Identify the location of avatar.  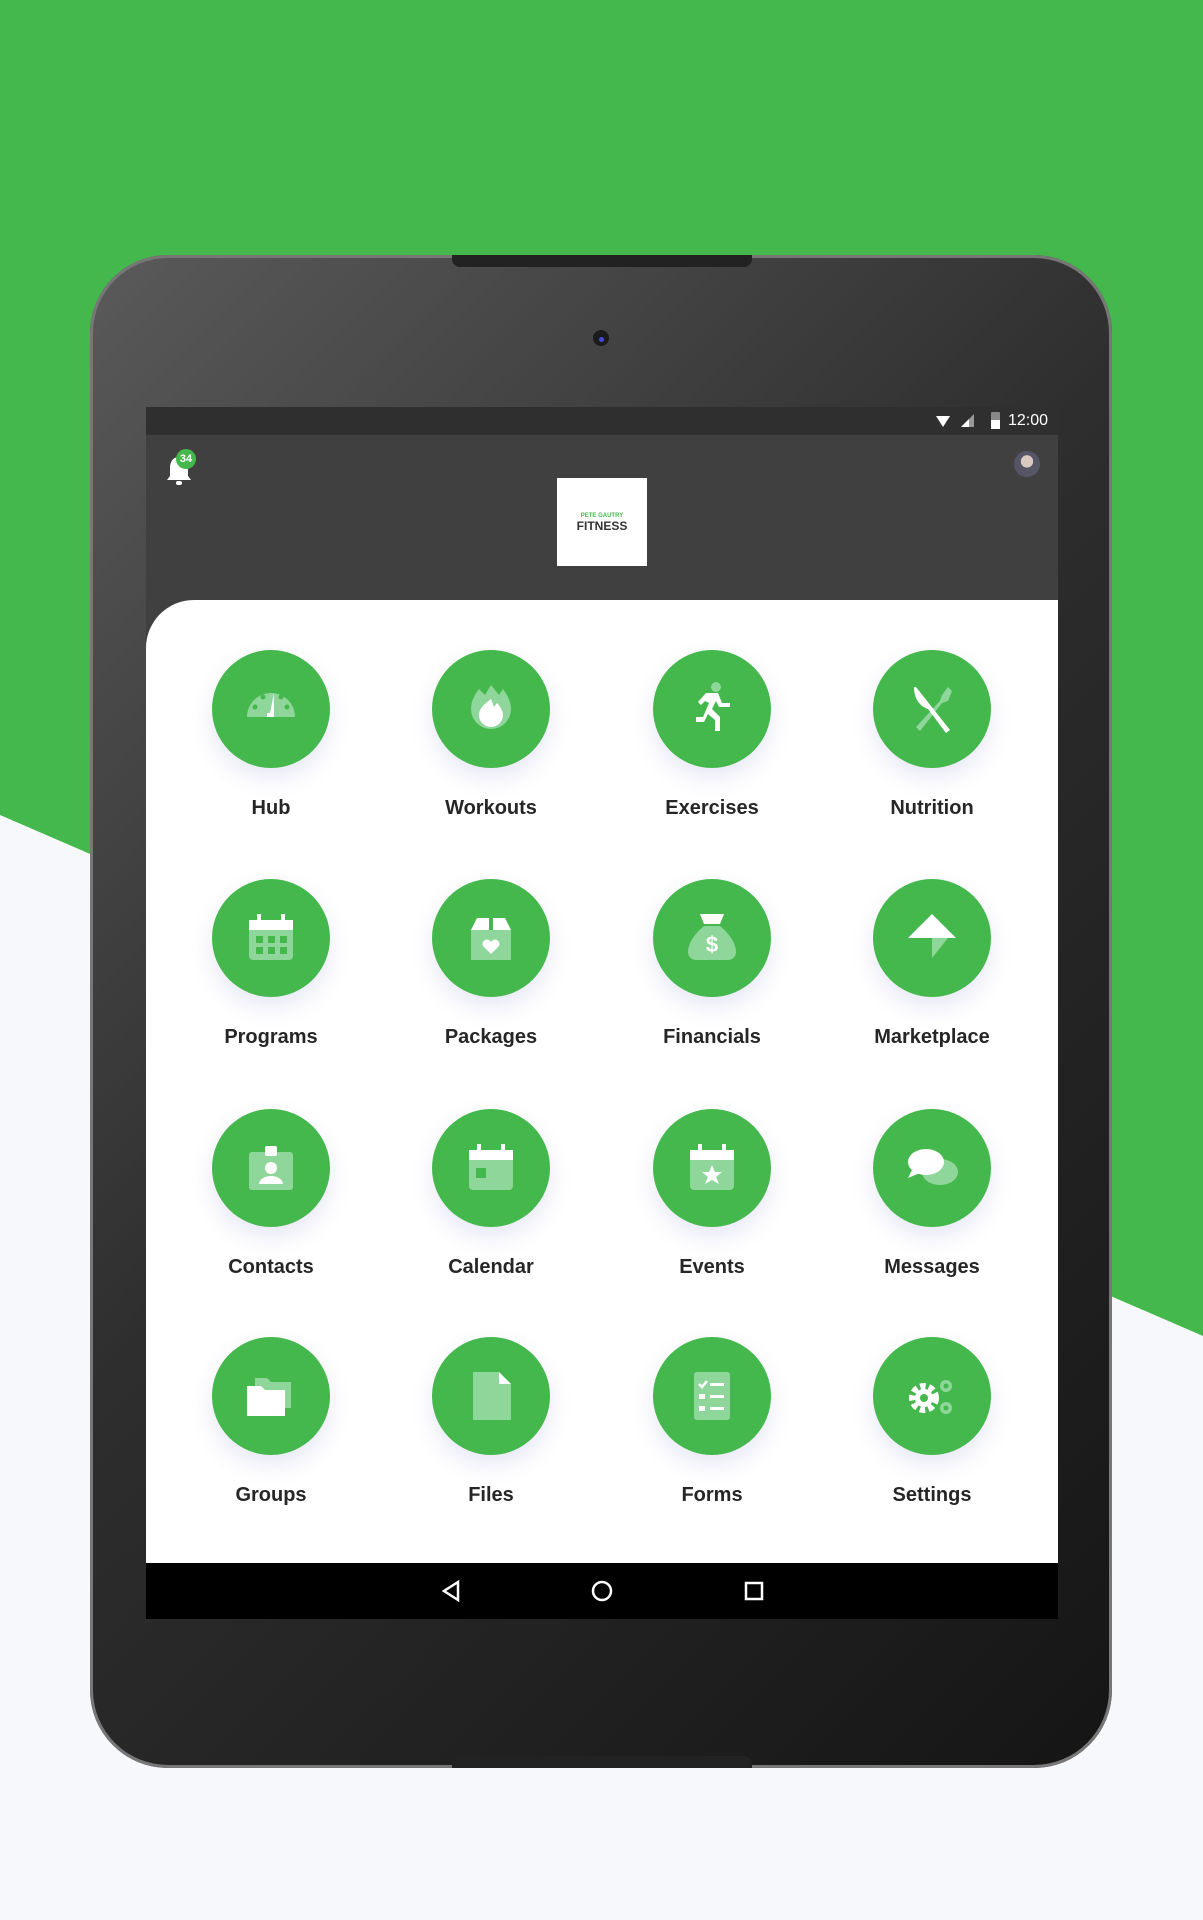
(1027, 464).